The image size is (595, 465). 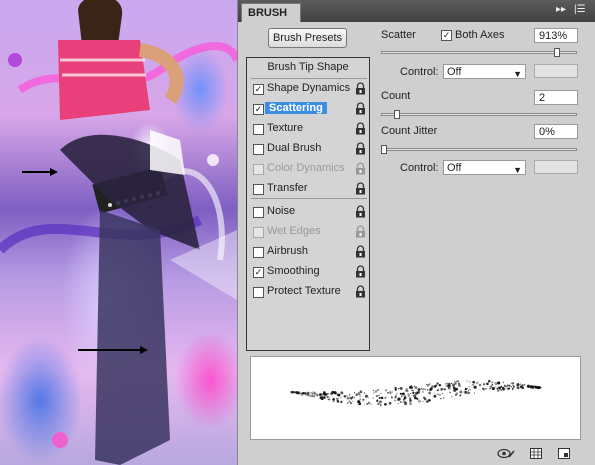 What do you see at coordinates (285, 128) in the screenshot?
I see `brush-setting-label: Texture` at bounding box center [285, 128].